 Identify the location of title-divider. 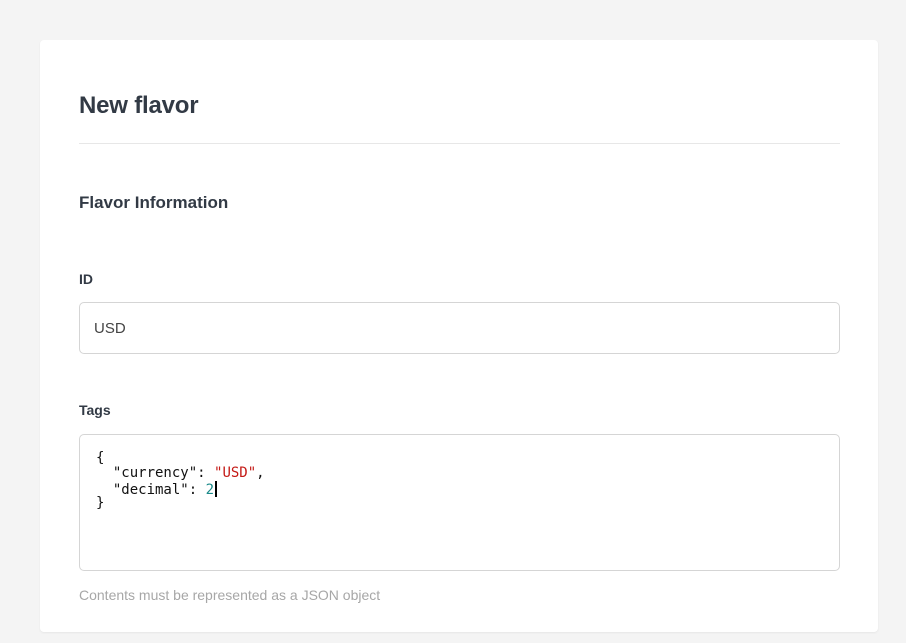
(459, 143).